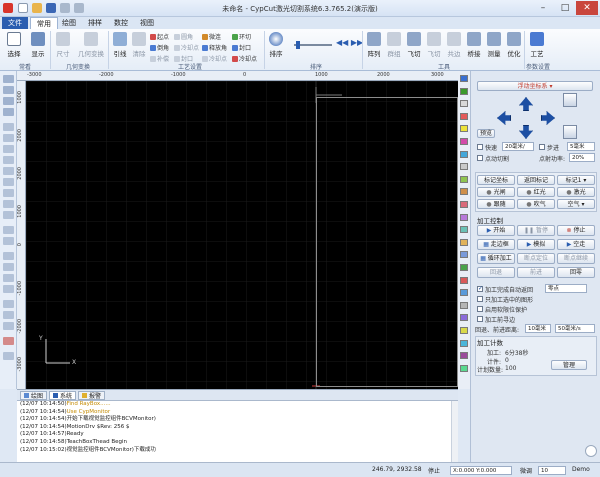  What do you see at coordinates (214, 48) in the screenshot?
I see `release-corner-button: 释放角` at bounding box center [214, 48].